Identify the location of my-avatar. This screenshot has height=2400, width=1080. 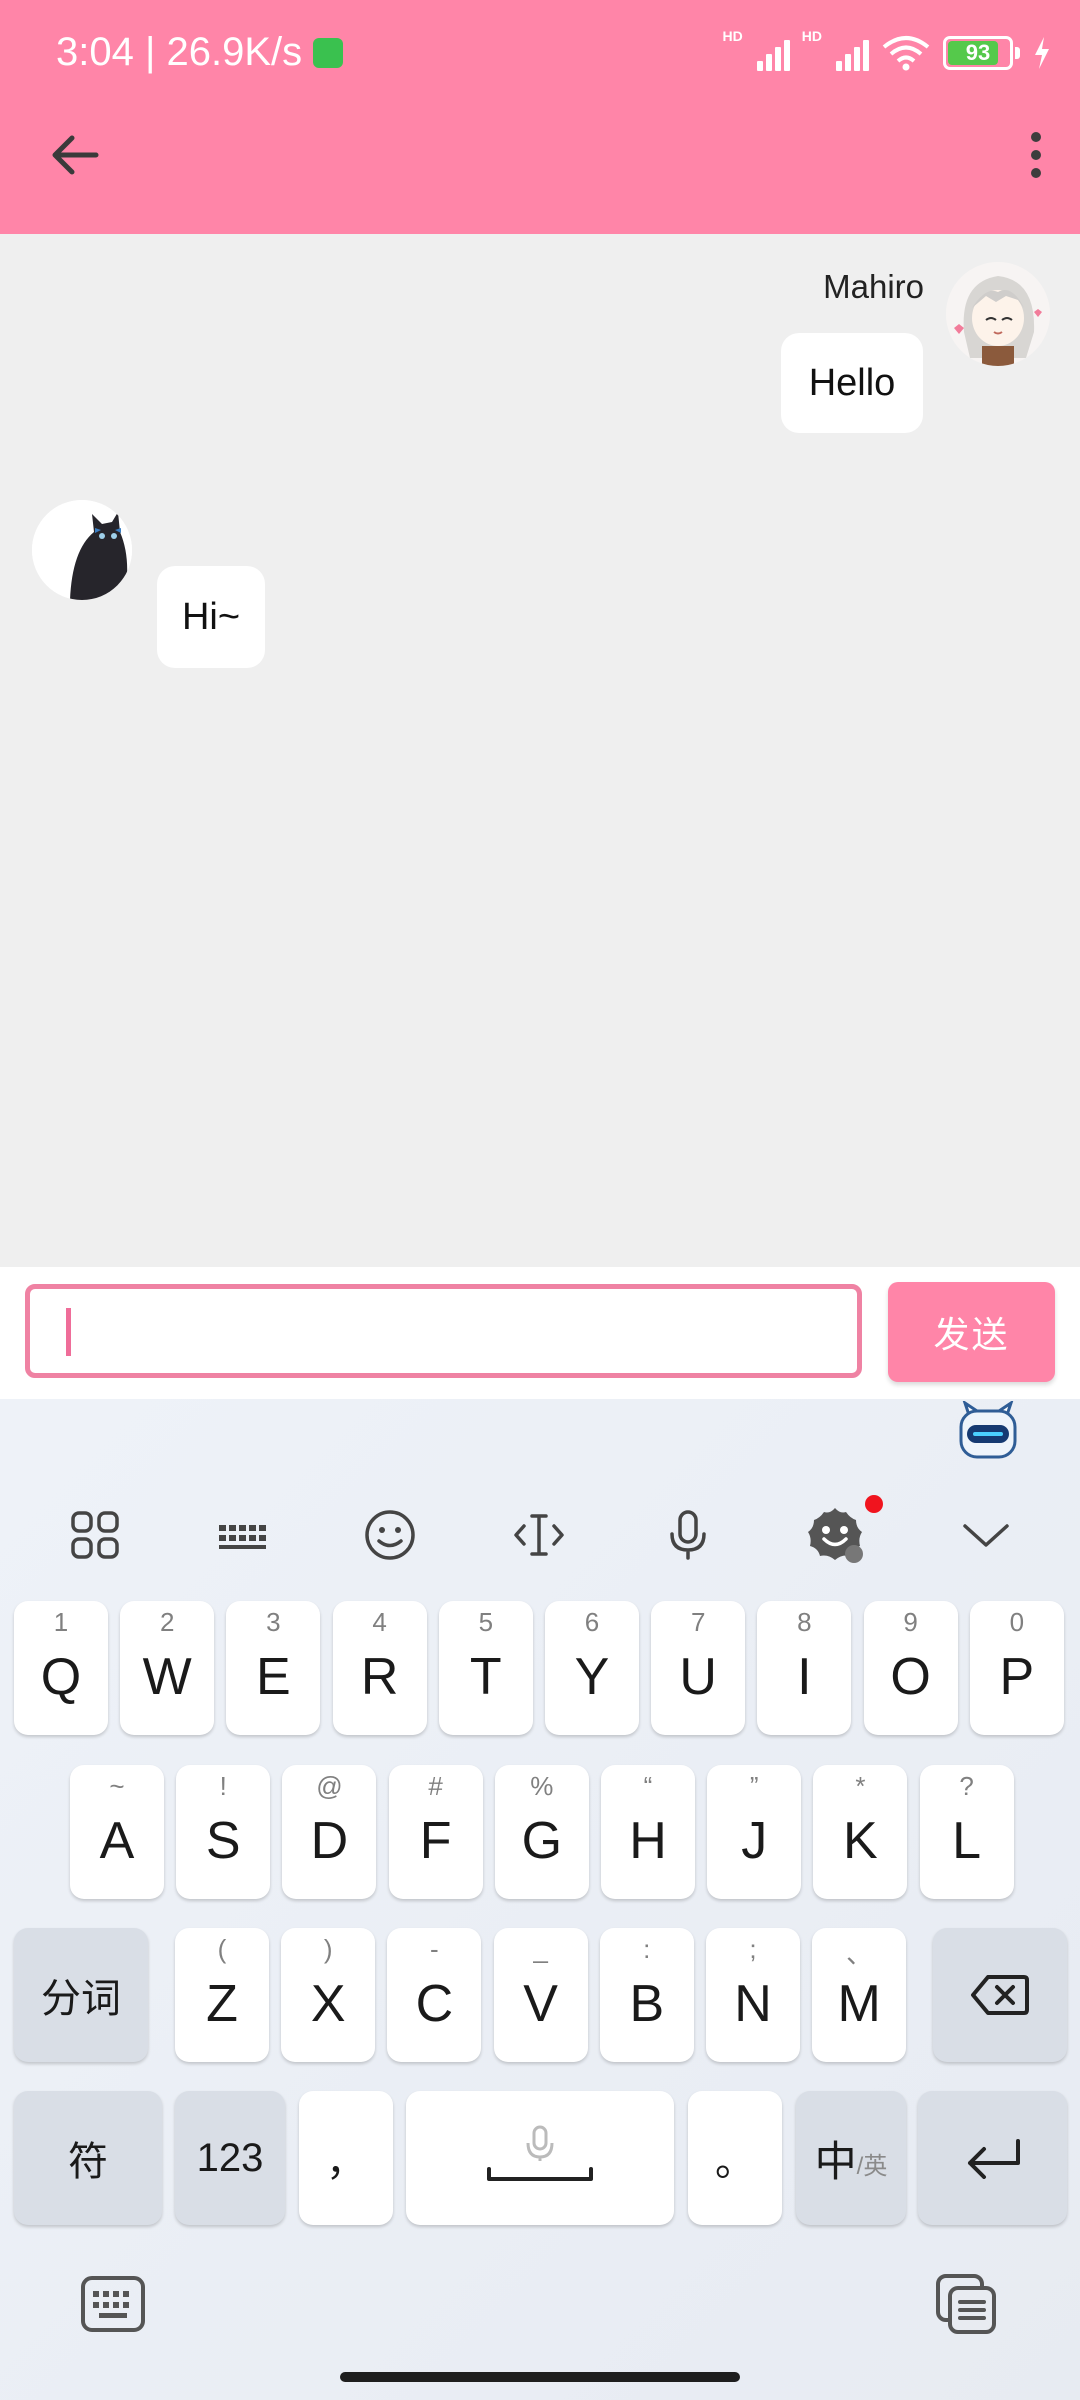
(998, 314).